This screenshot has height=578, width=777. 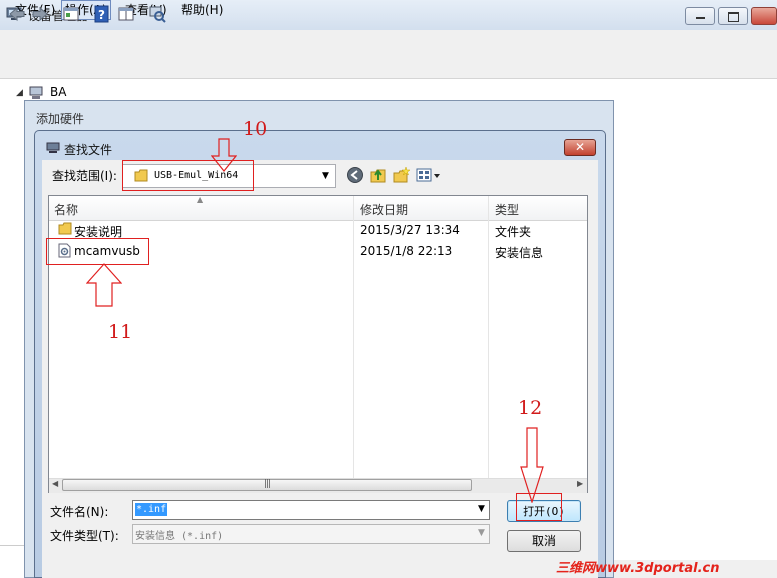 What do you see at coordinates (97, 251) in the screenshot?
I see `annotation-box-inf-file` at bounding box center [97, 251].